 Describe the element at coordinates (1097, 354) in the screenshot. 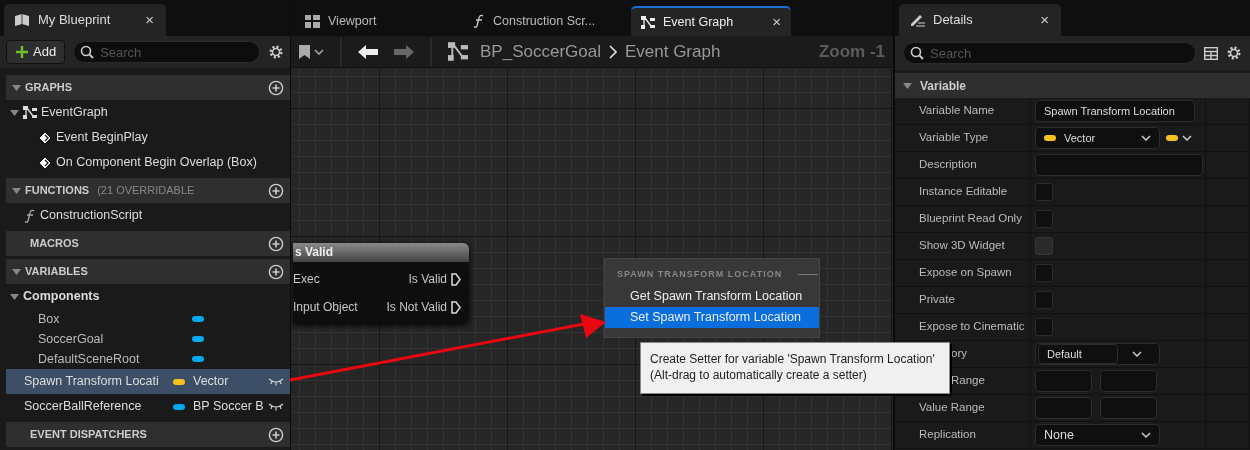

I see `category-combo: Default` at that location.